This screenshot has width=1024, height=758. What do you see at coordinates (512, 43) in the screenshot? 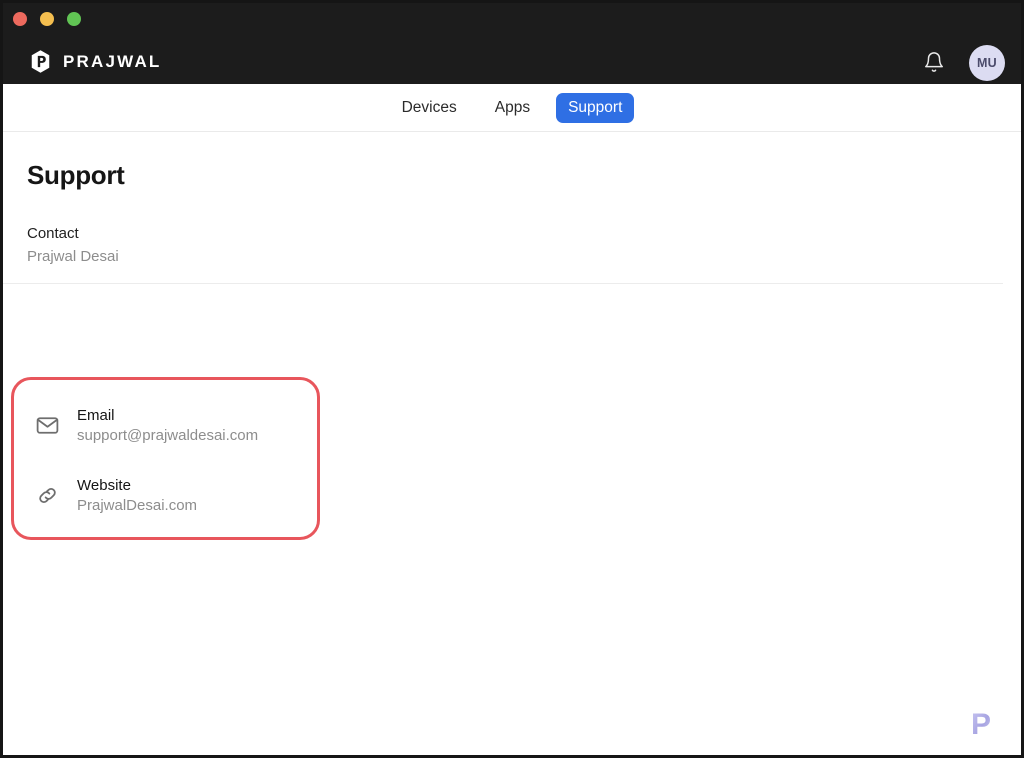
I see `title-bar: PRAJWAL MU` at bounding box center [512, 43].